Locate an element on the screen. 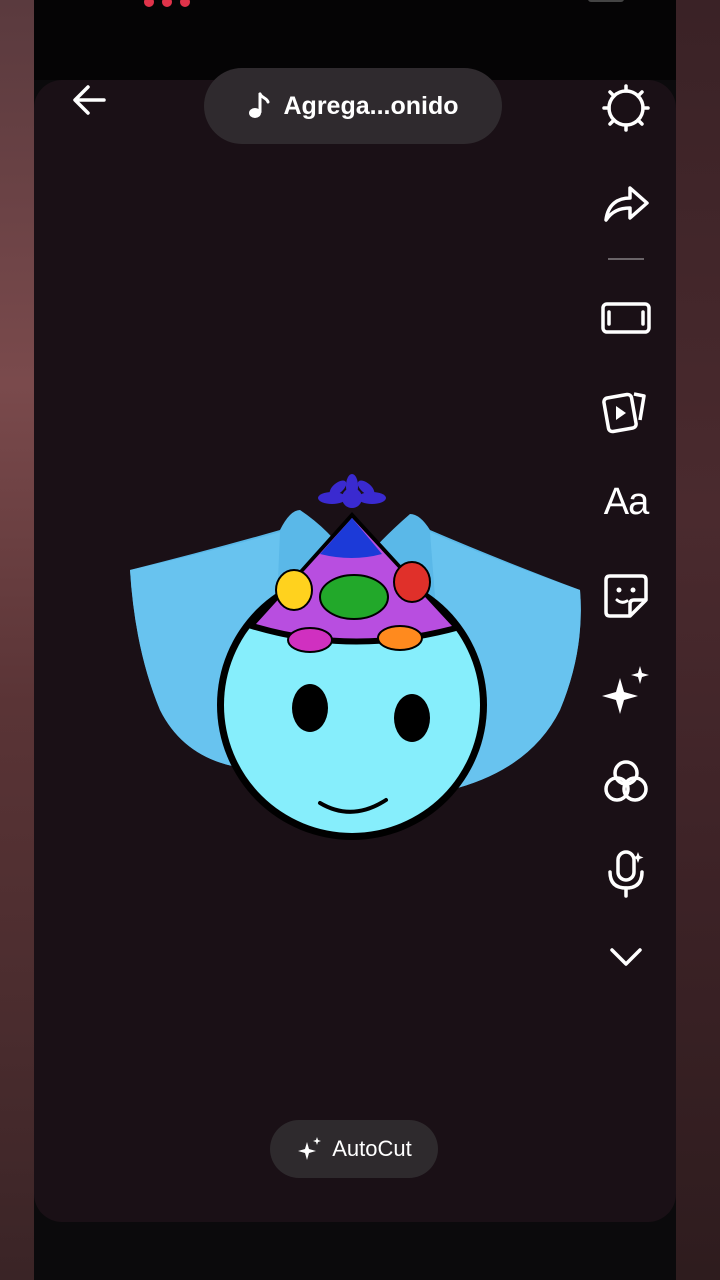  microphone-icon is located at coordinates (626, 874).